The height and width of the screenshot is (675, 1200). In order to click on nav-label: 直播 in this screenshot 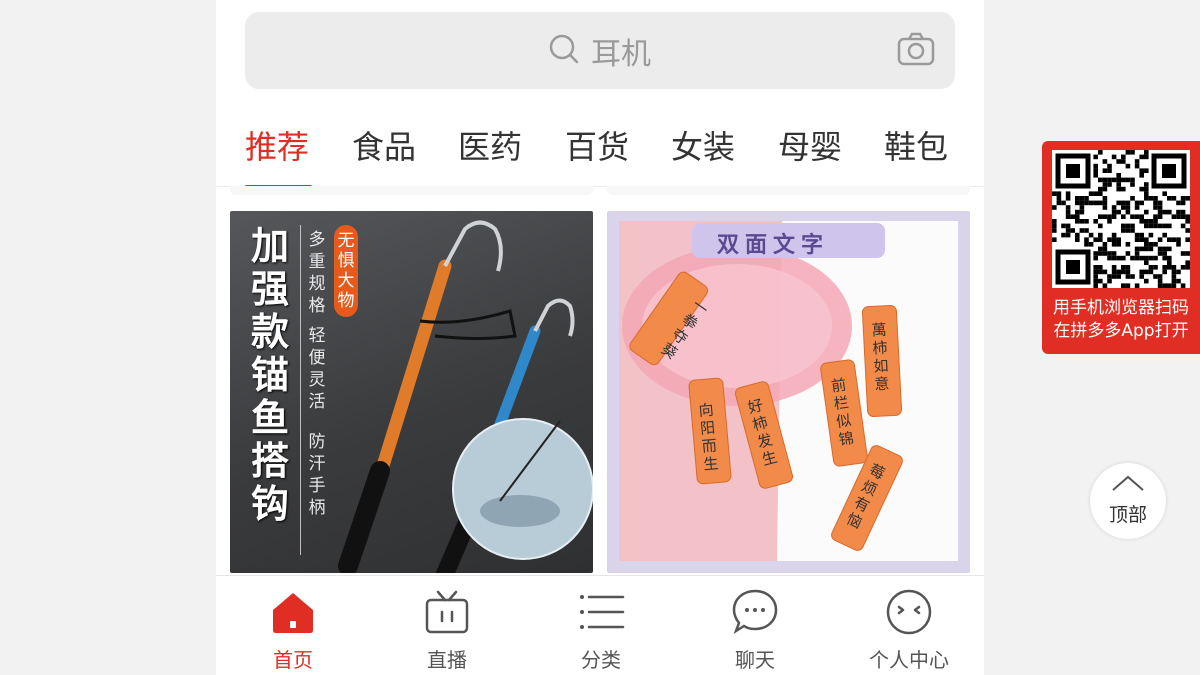, I will do `click(447, 660)`.